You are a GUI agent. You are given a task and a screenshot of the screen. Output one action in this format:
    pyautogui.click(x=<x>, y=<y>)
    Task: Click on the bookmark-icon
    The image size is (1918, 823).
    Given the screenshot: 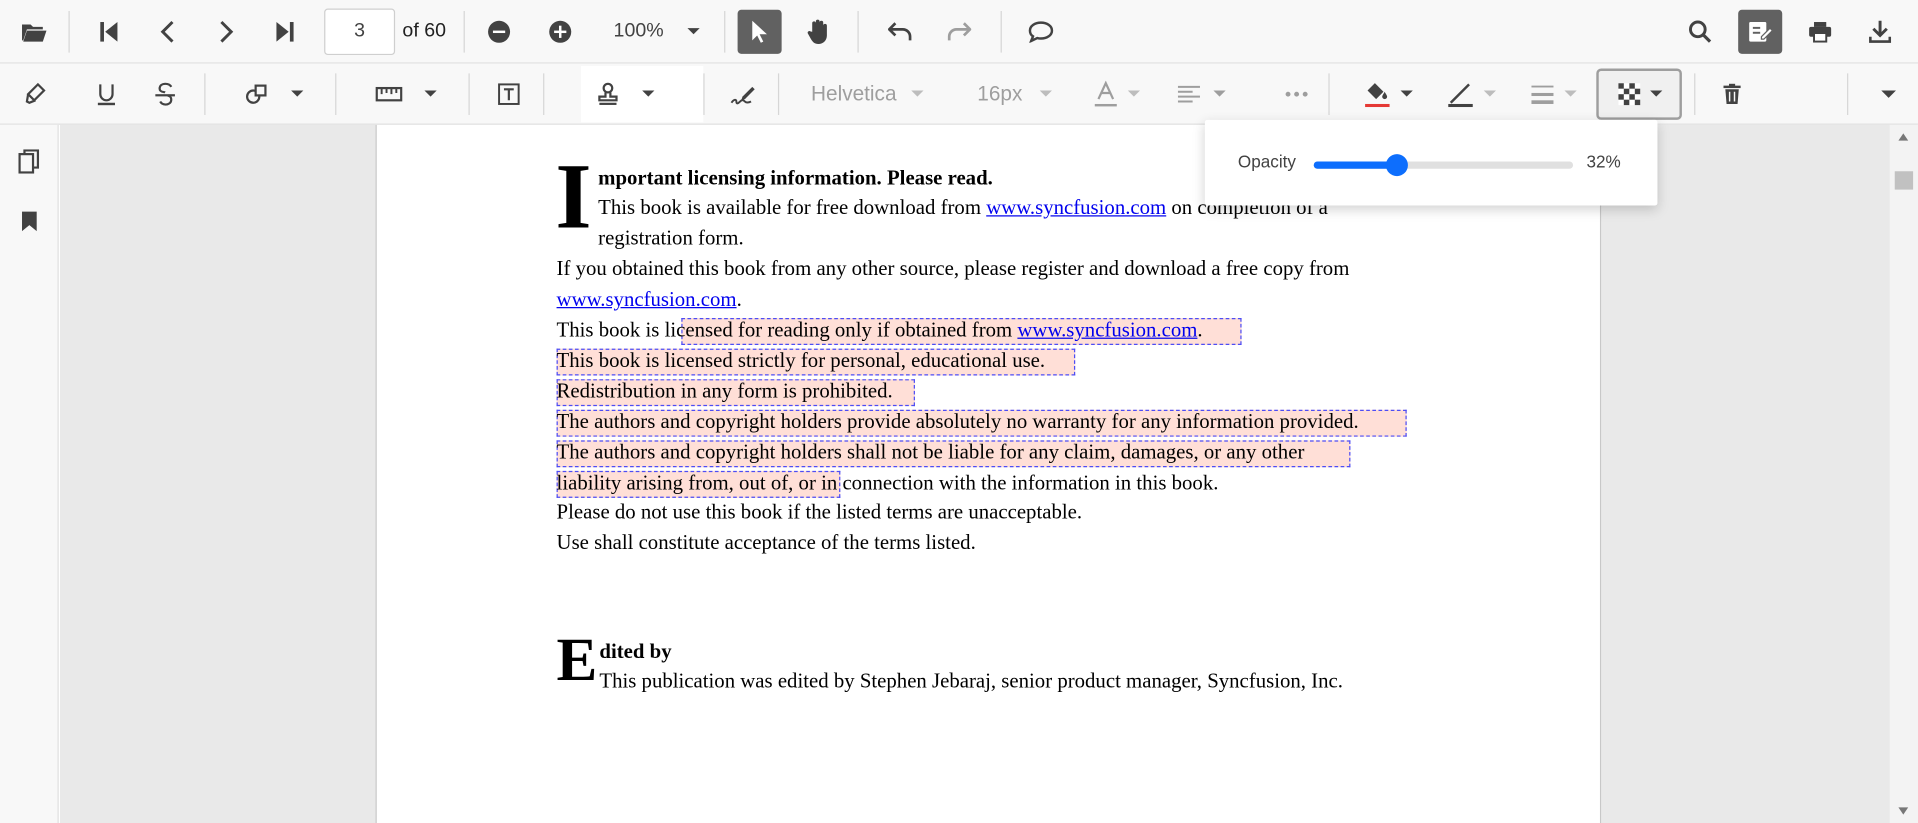 What is the action you would take?
    pyautogui.click(x=29, y=221)
    